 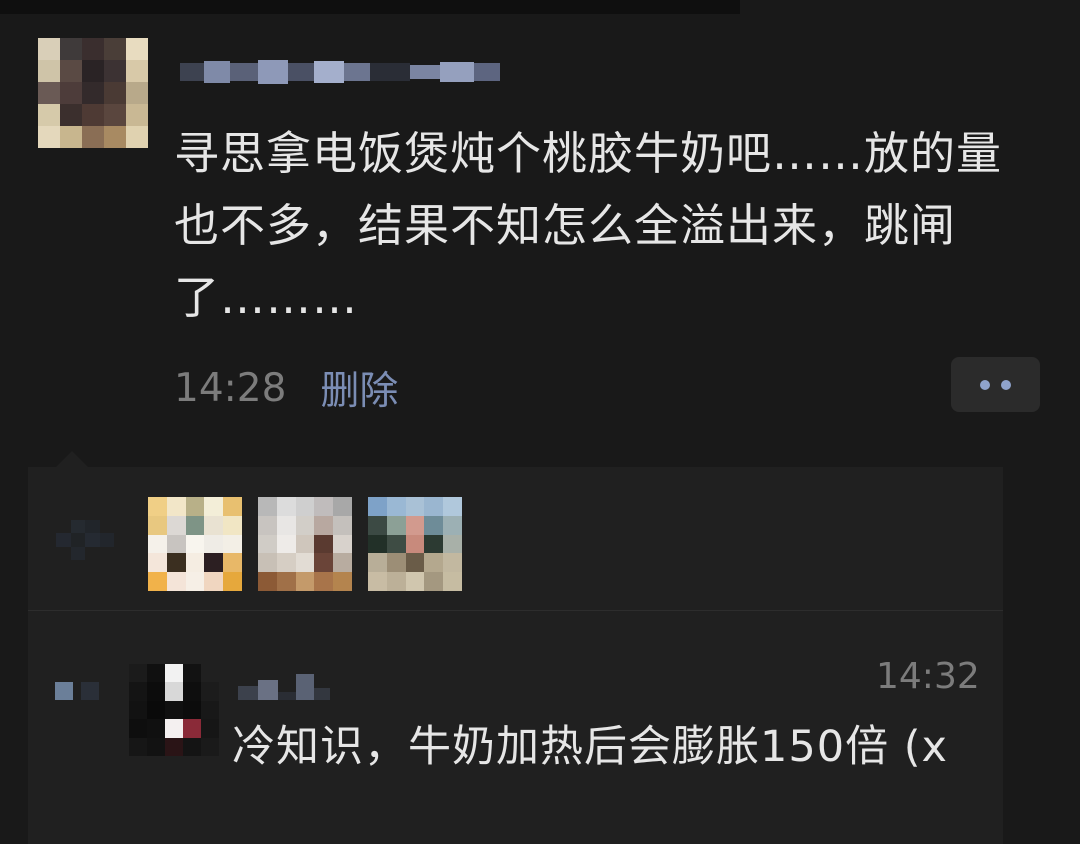 What do you see at coordinates (83, 692) in the screenshot?
I see `comment-icon` at bounding box center [83, 692].